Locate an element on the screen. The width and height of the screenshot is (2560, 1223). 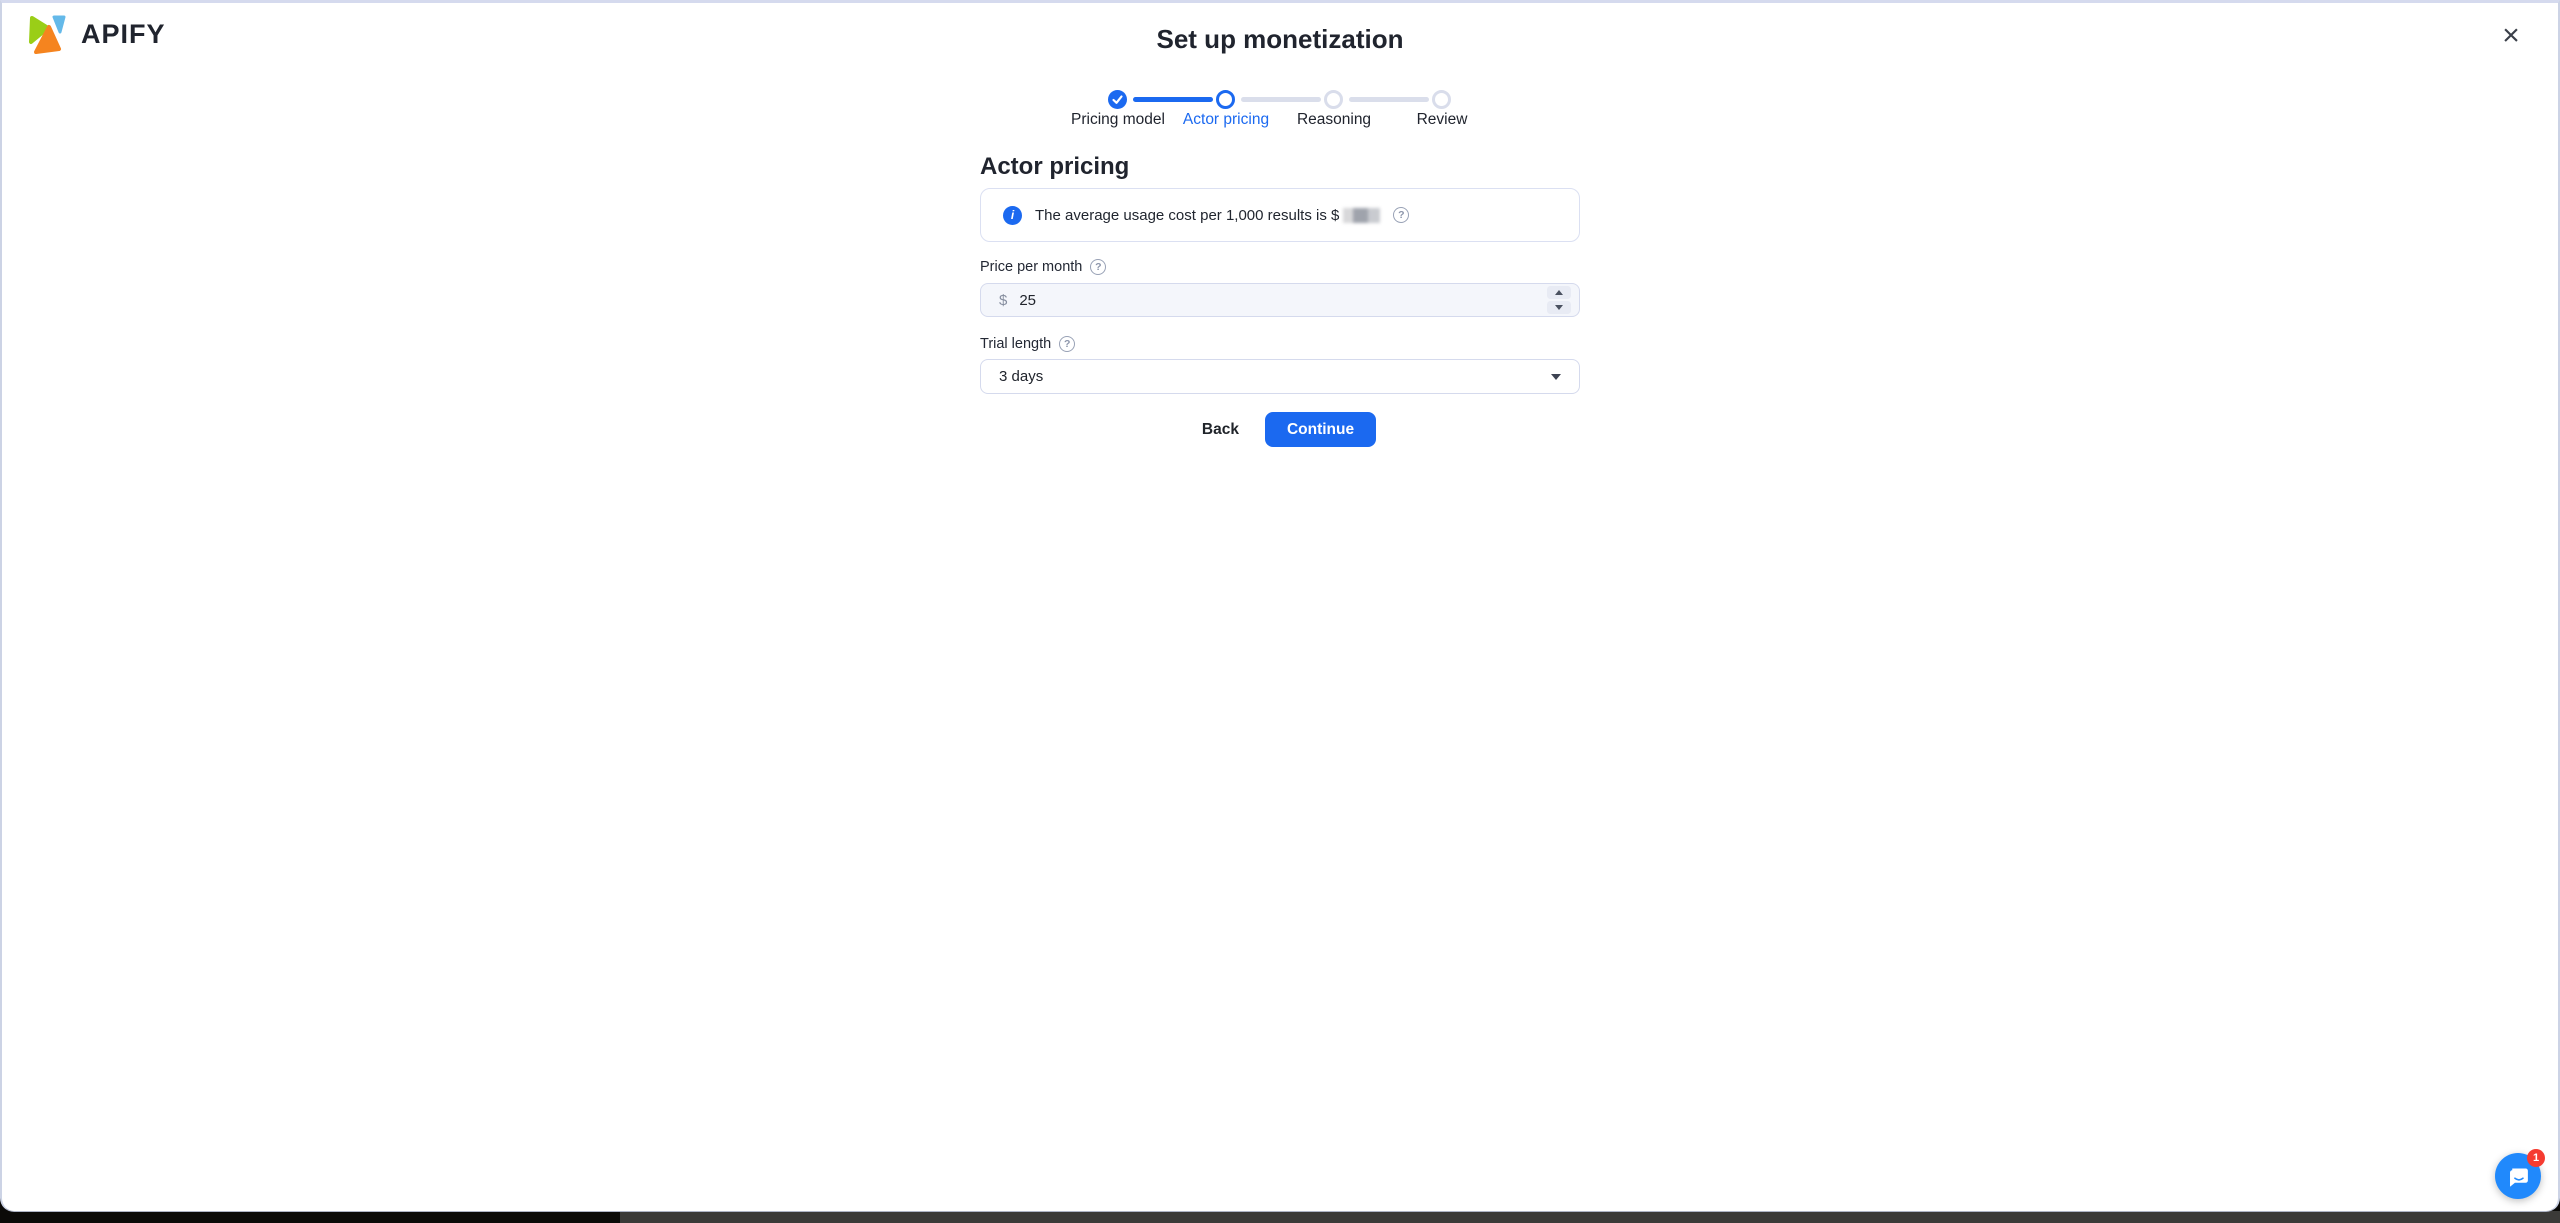
decrement-button is located at coordinates (1559, 307).